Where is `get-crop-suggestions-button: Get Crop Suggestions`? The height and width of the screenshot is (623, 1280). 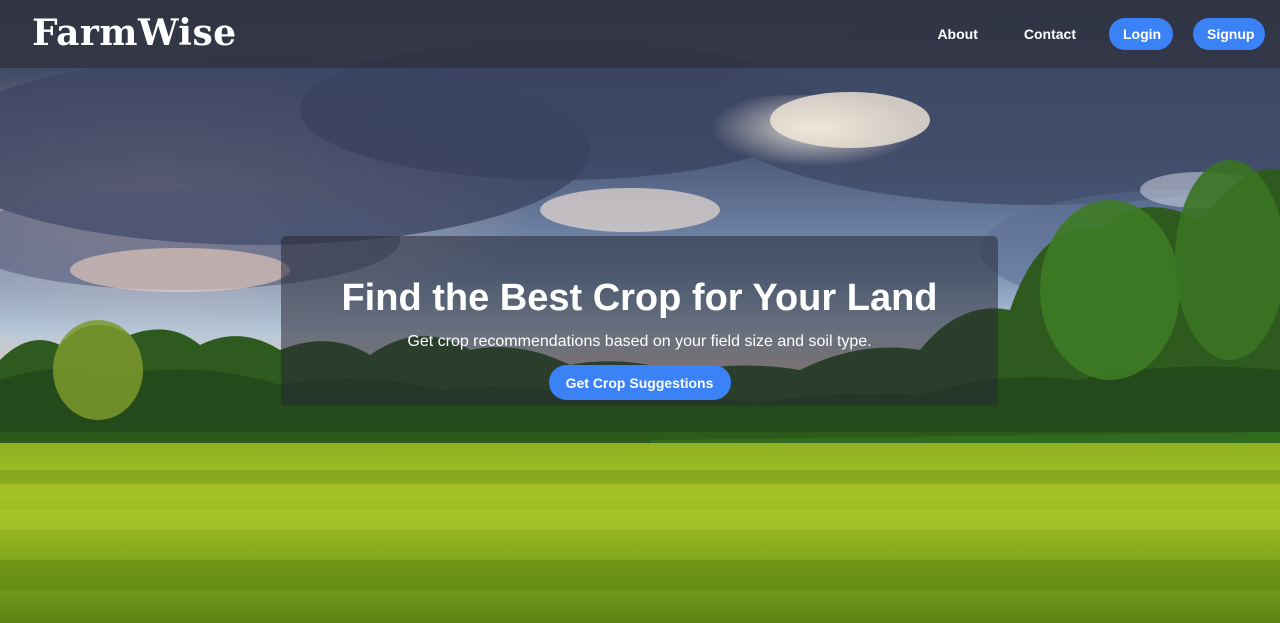 get-crop-suggestions-button: Get Crop Suggestions is located at coordinates (639, 382).